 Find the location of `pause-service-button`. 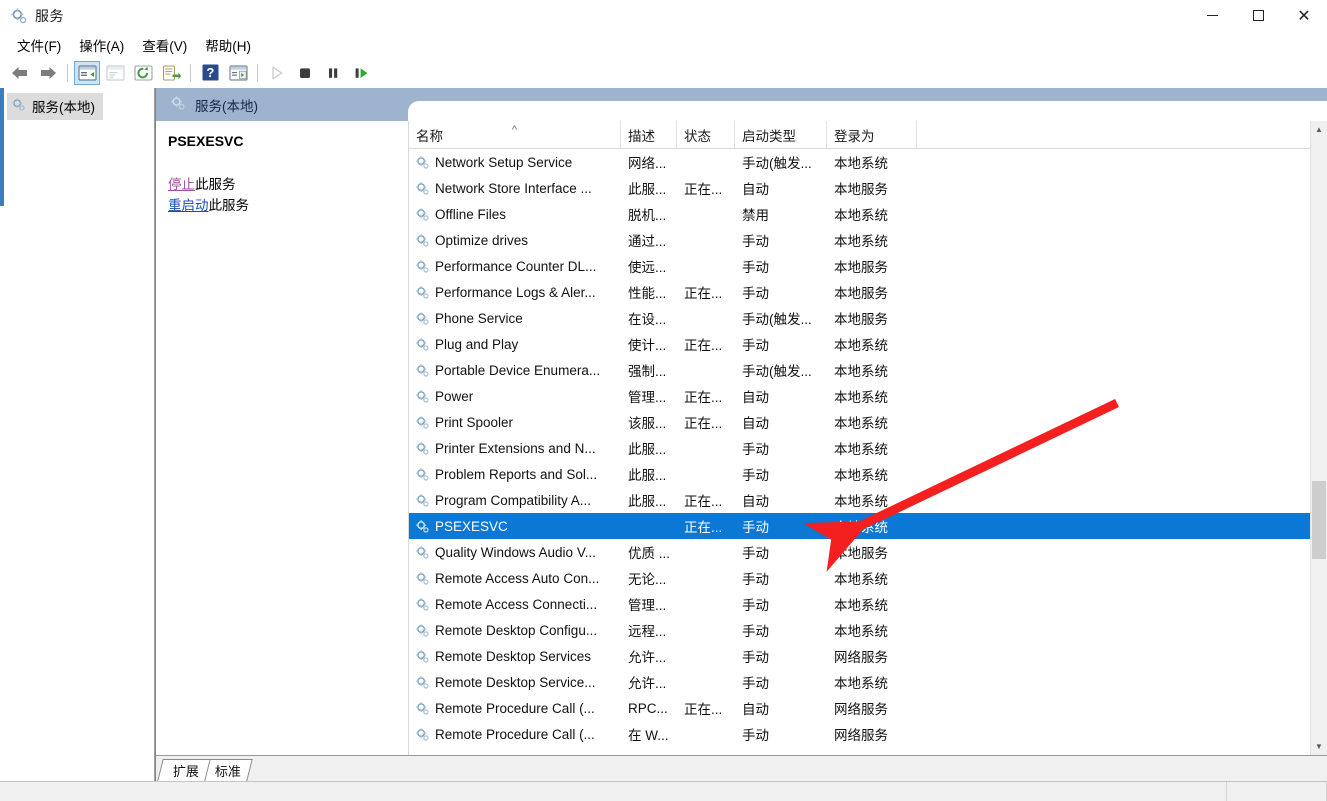

pause-service-button is located at coordinates (333, 73).